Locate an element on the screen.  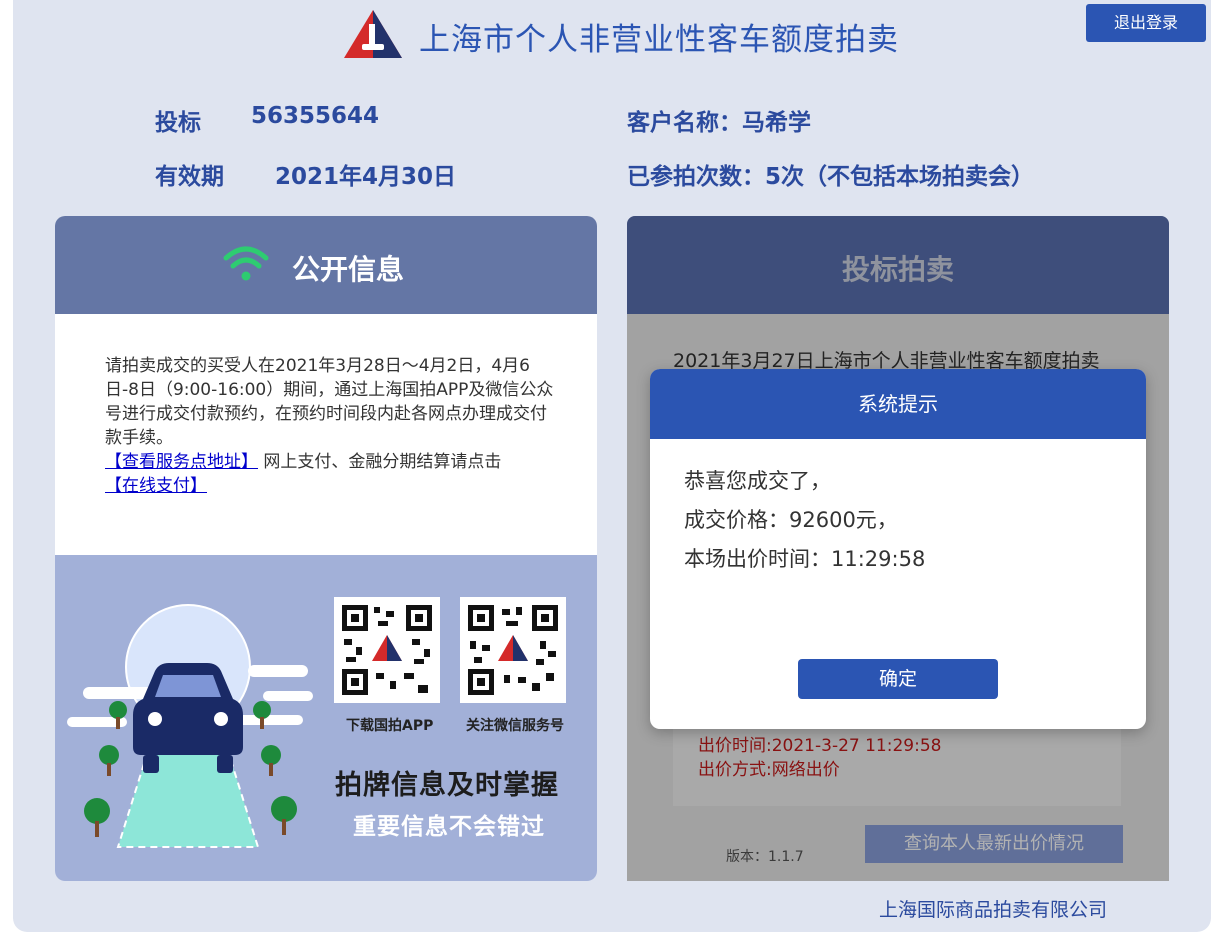
confirm-button: 确定 is located at coordinates (898, 679).